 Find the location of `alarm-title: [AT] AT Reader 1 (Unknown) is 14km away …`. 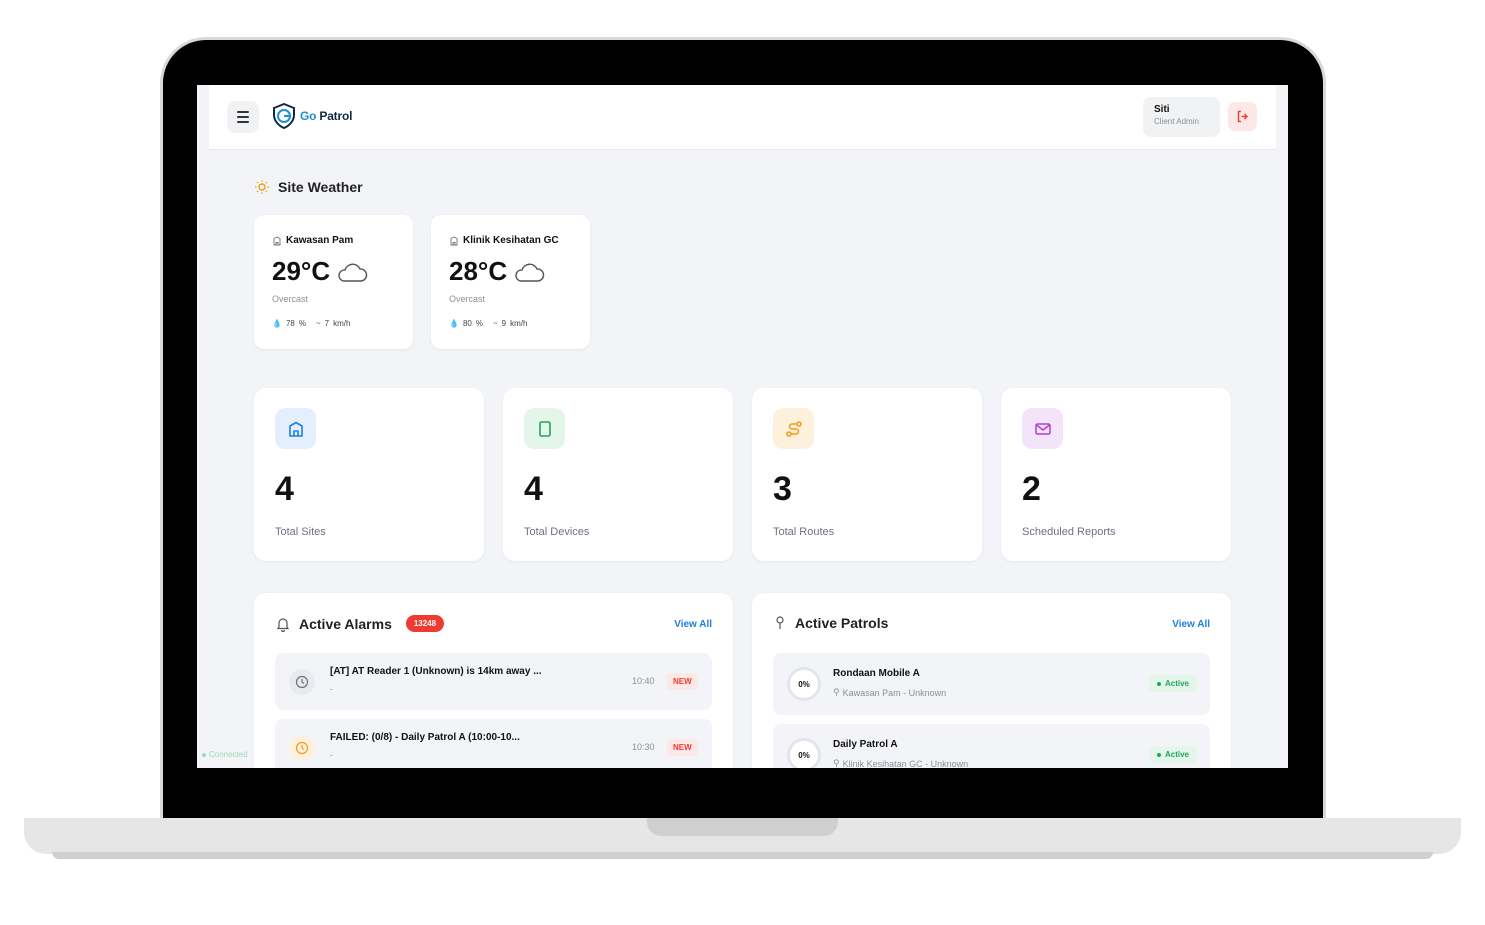

alarm-title: [AT] AT Reader 1 (Unknown) is 14km away … is located at coordinates (436, 671).